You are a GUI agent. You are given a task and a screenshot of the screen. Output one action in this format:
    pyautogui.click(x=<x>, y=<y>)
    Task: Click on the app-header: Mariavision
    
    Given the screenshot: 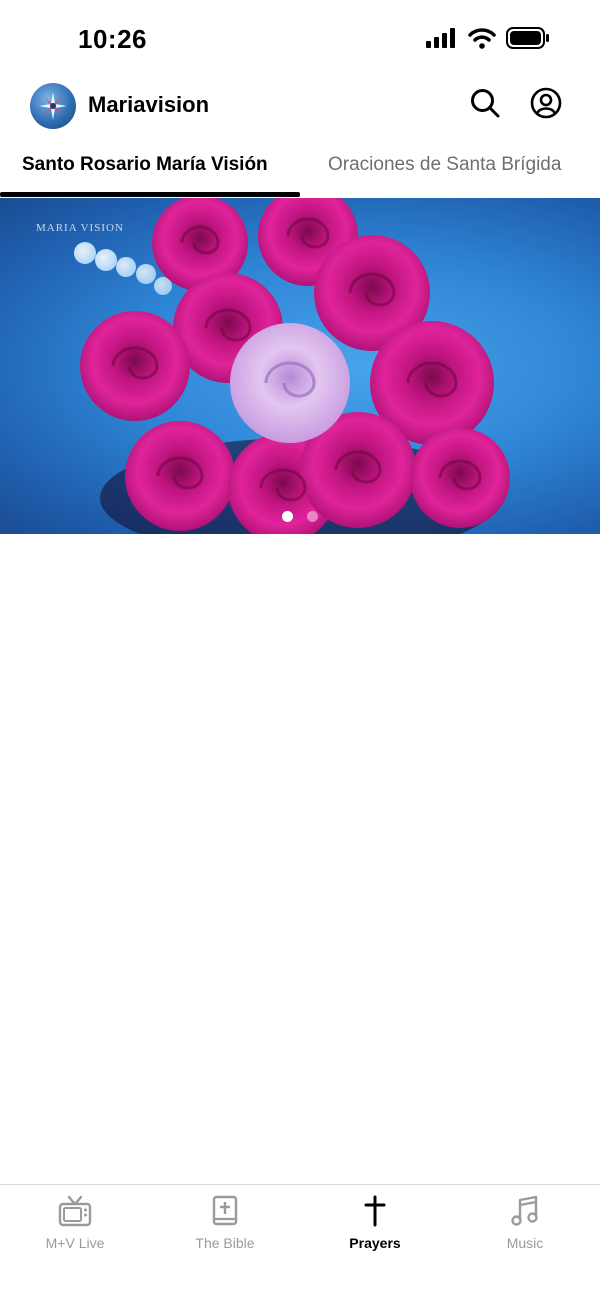 What is the action you would take?
    pyautogui.click(x=300, y=108)
    